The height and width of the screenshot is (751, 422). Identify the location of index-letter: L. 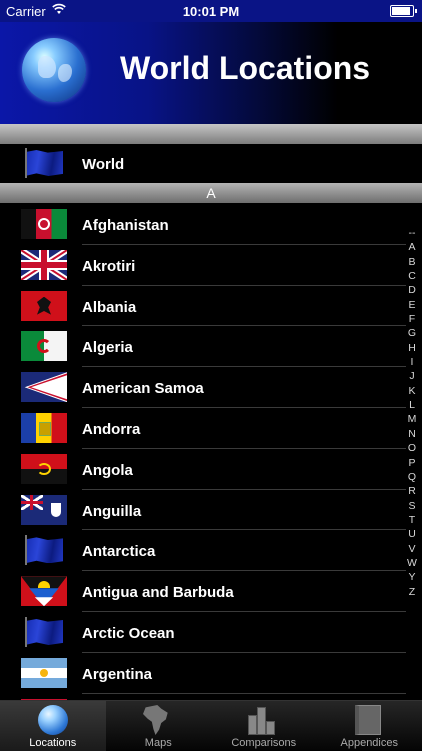
(412, 405).